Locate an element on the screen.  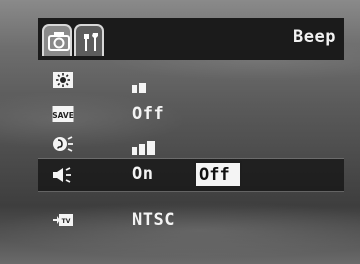
beep-value: On is located at coordinates (142, 174).